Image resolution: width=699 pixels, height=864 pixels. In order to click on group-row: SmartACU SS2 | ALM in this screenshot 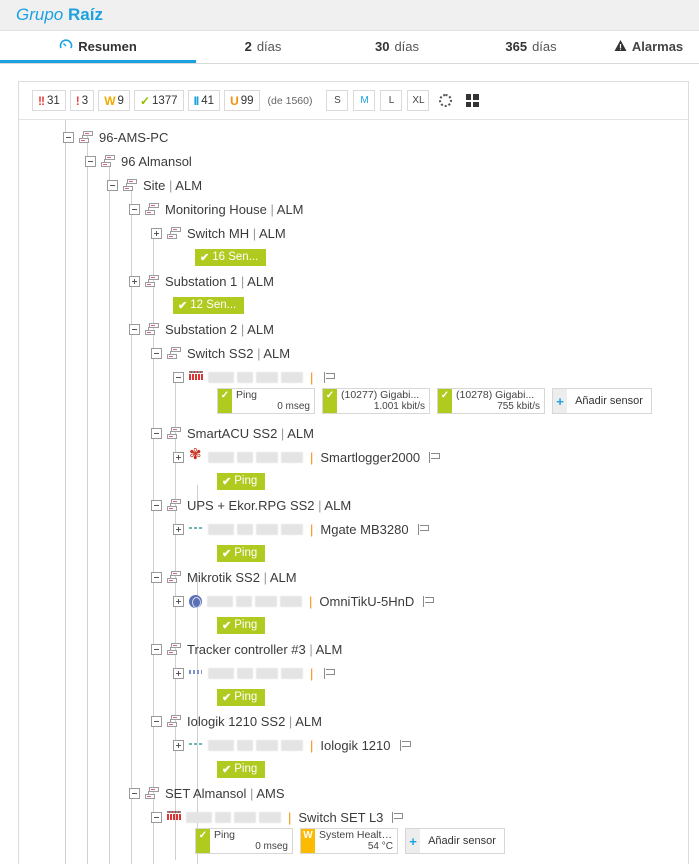, I will do `click(232, 433)`.